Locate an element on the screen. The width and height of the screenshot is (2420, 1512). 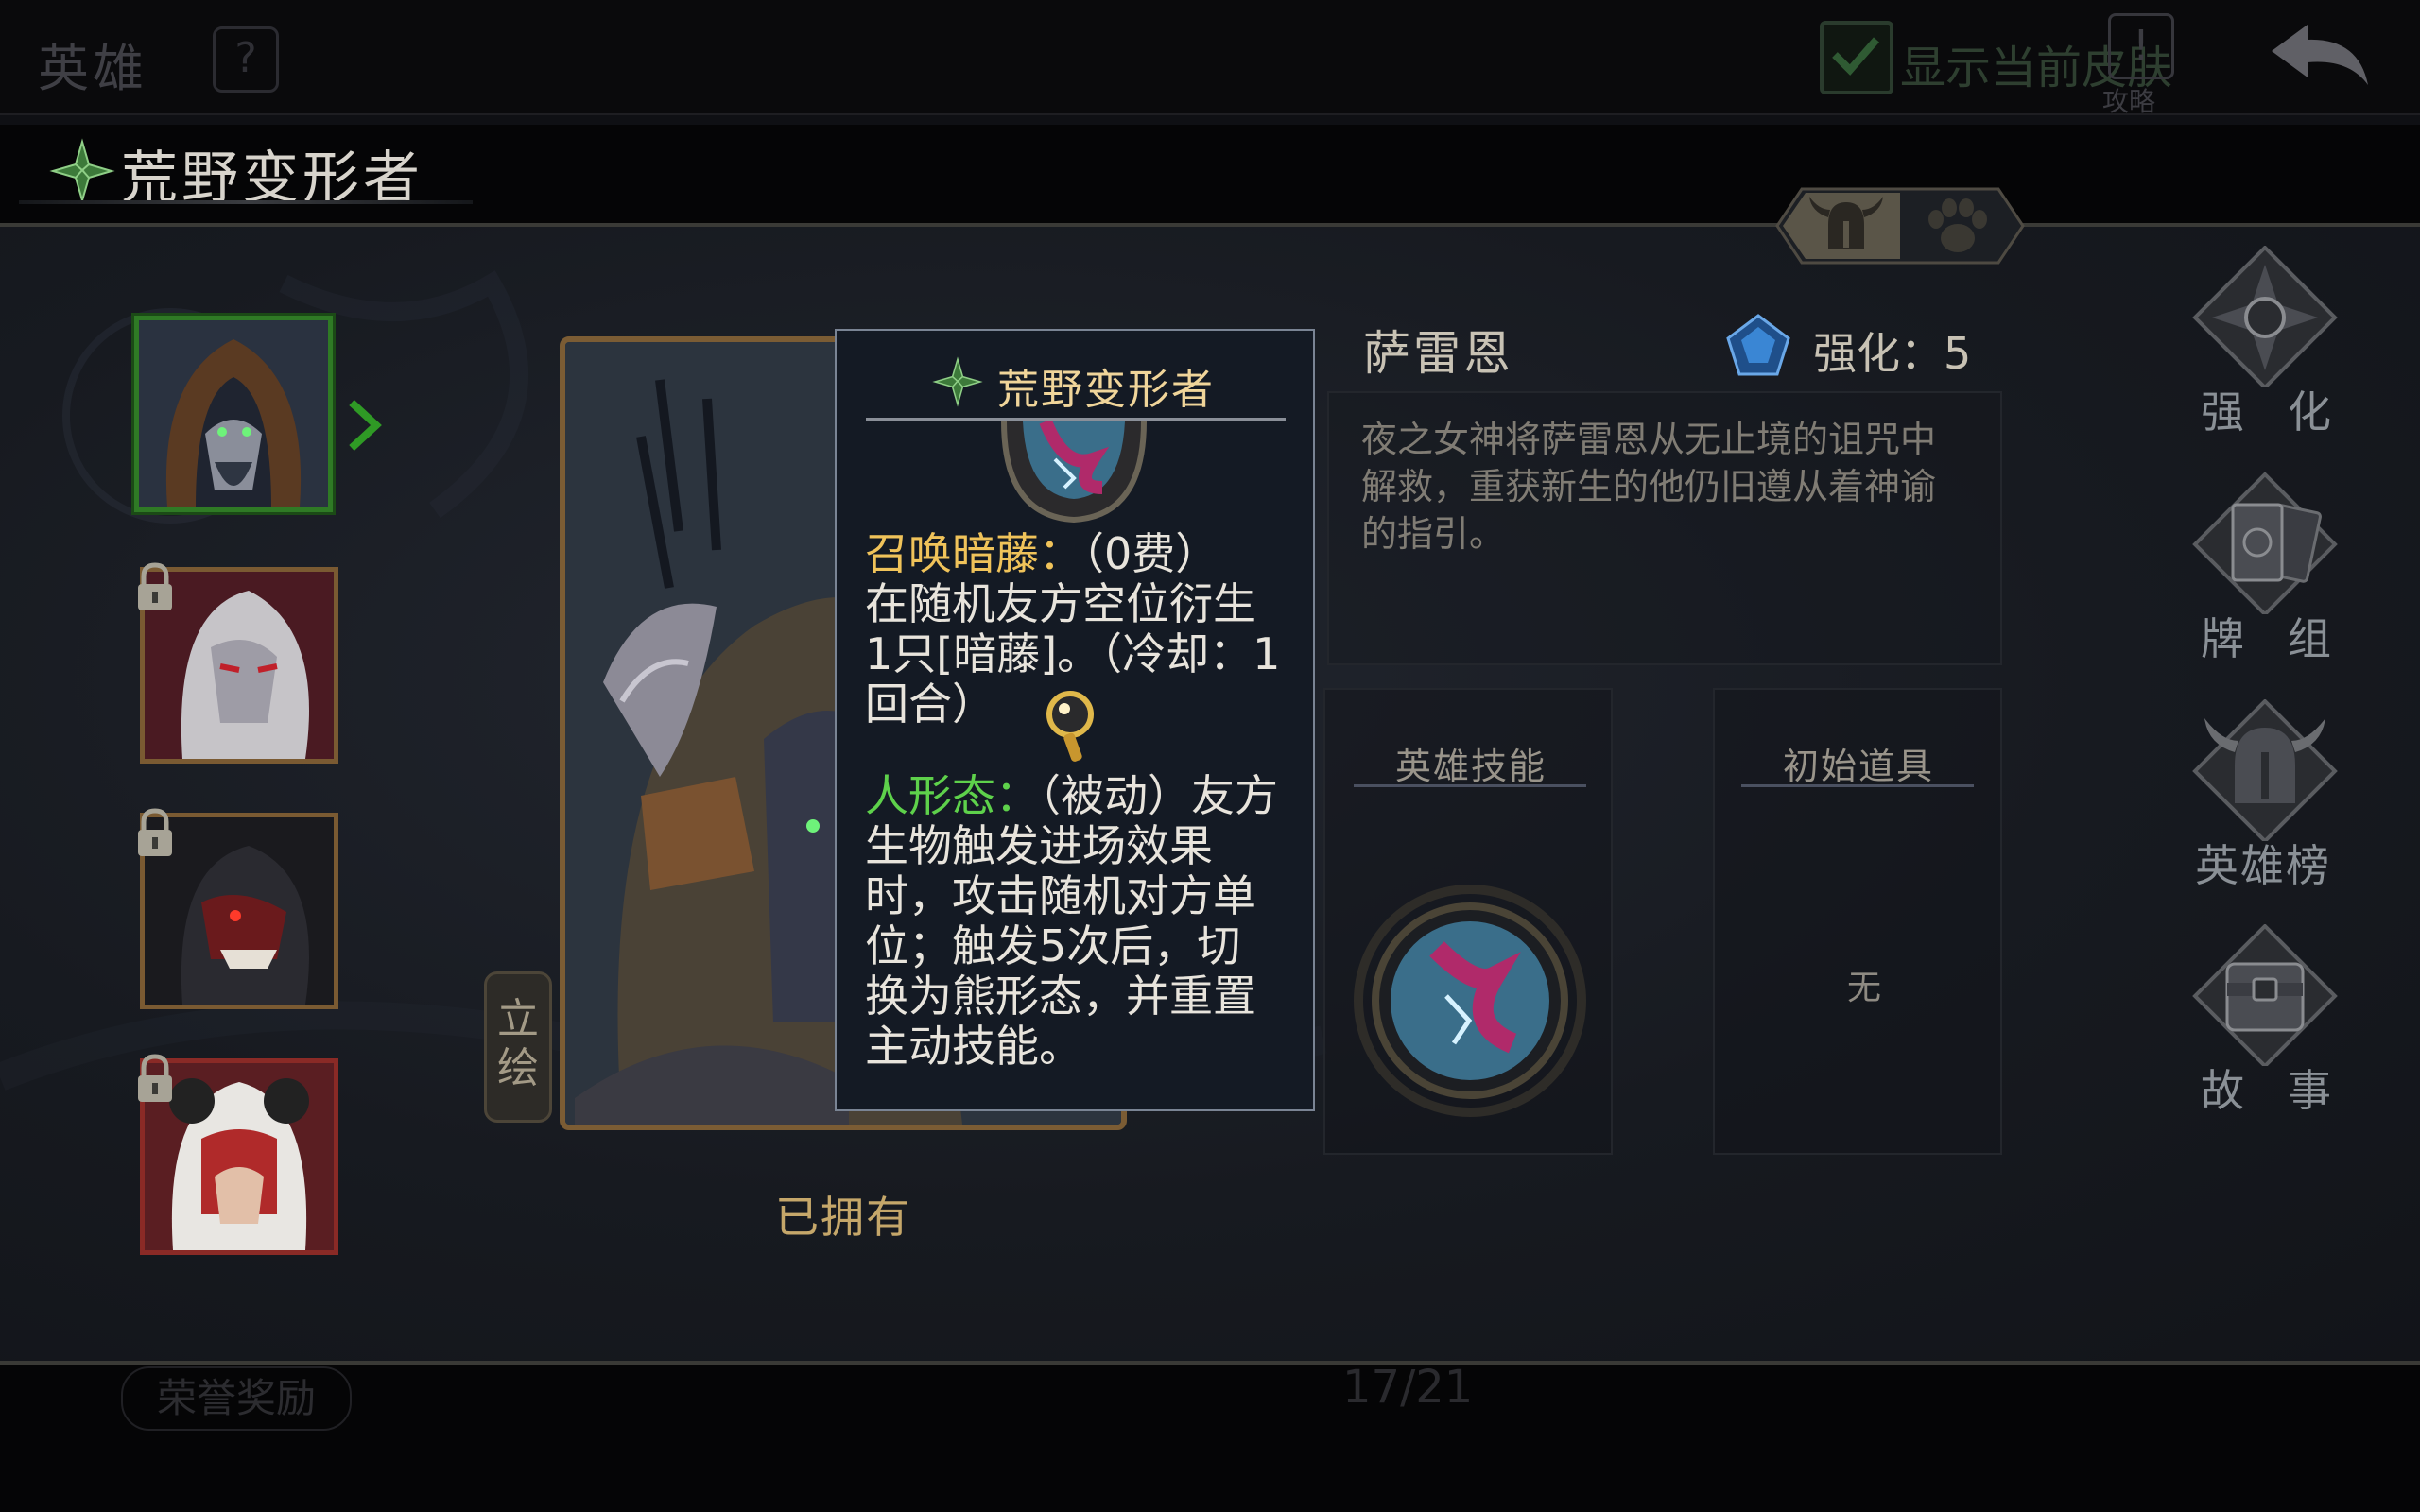
header-divider is located at coordinates (1210, 225).